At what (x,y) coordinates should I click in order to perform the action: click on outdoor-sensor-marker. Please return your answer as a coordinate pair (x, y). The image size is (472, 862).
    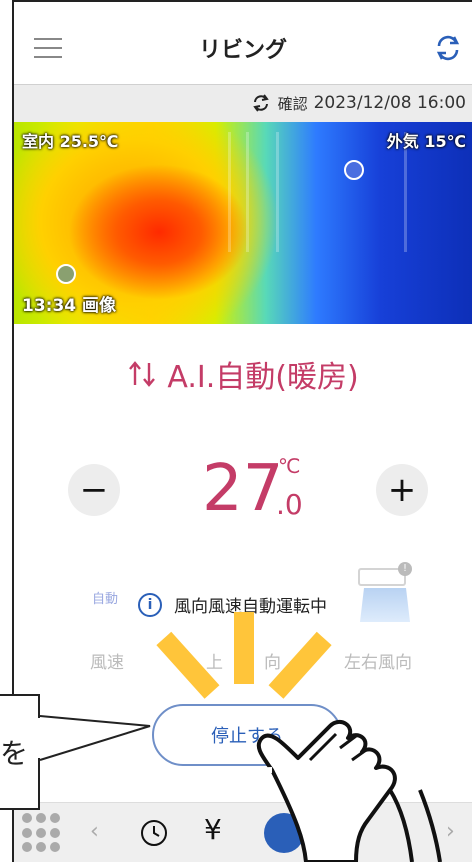
    Looking at the image, I should click on (354, 170).